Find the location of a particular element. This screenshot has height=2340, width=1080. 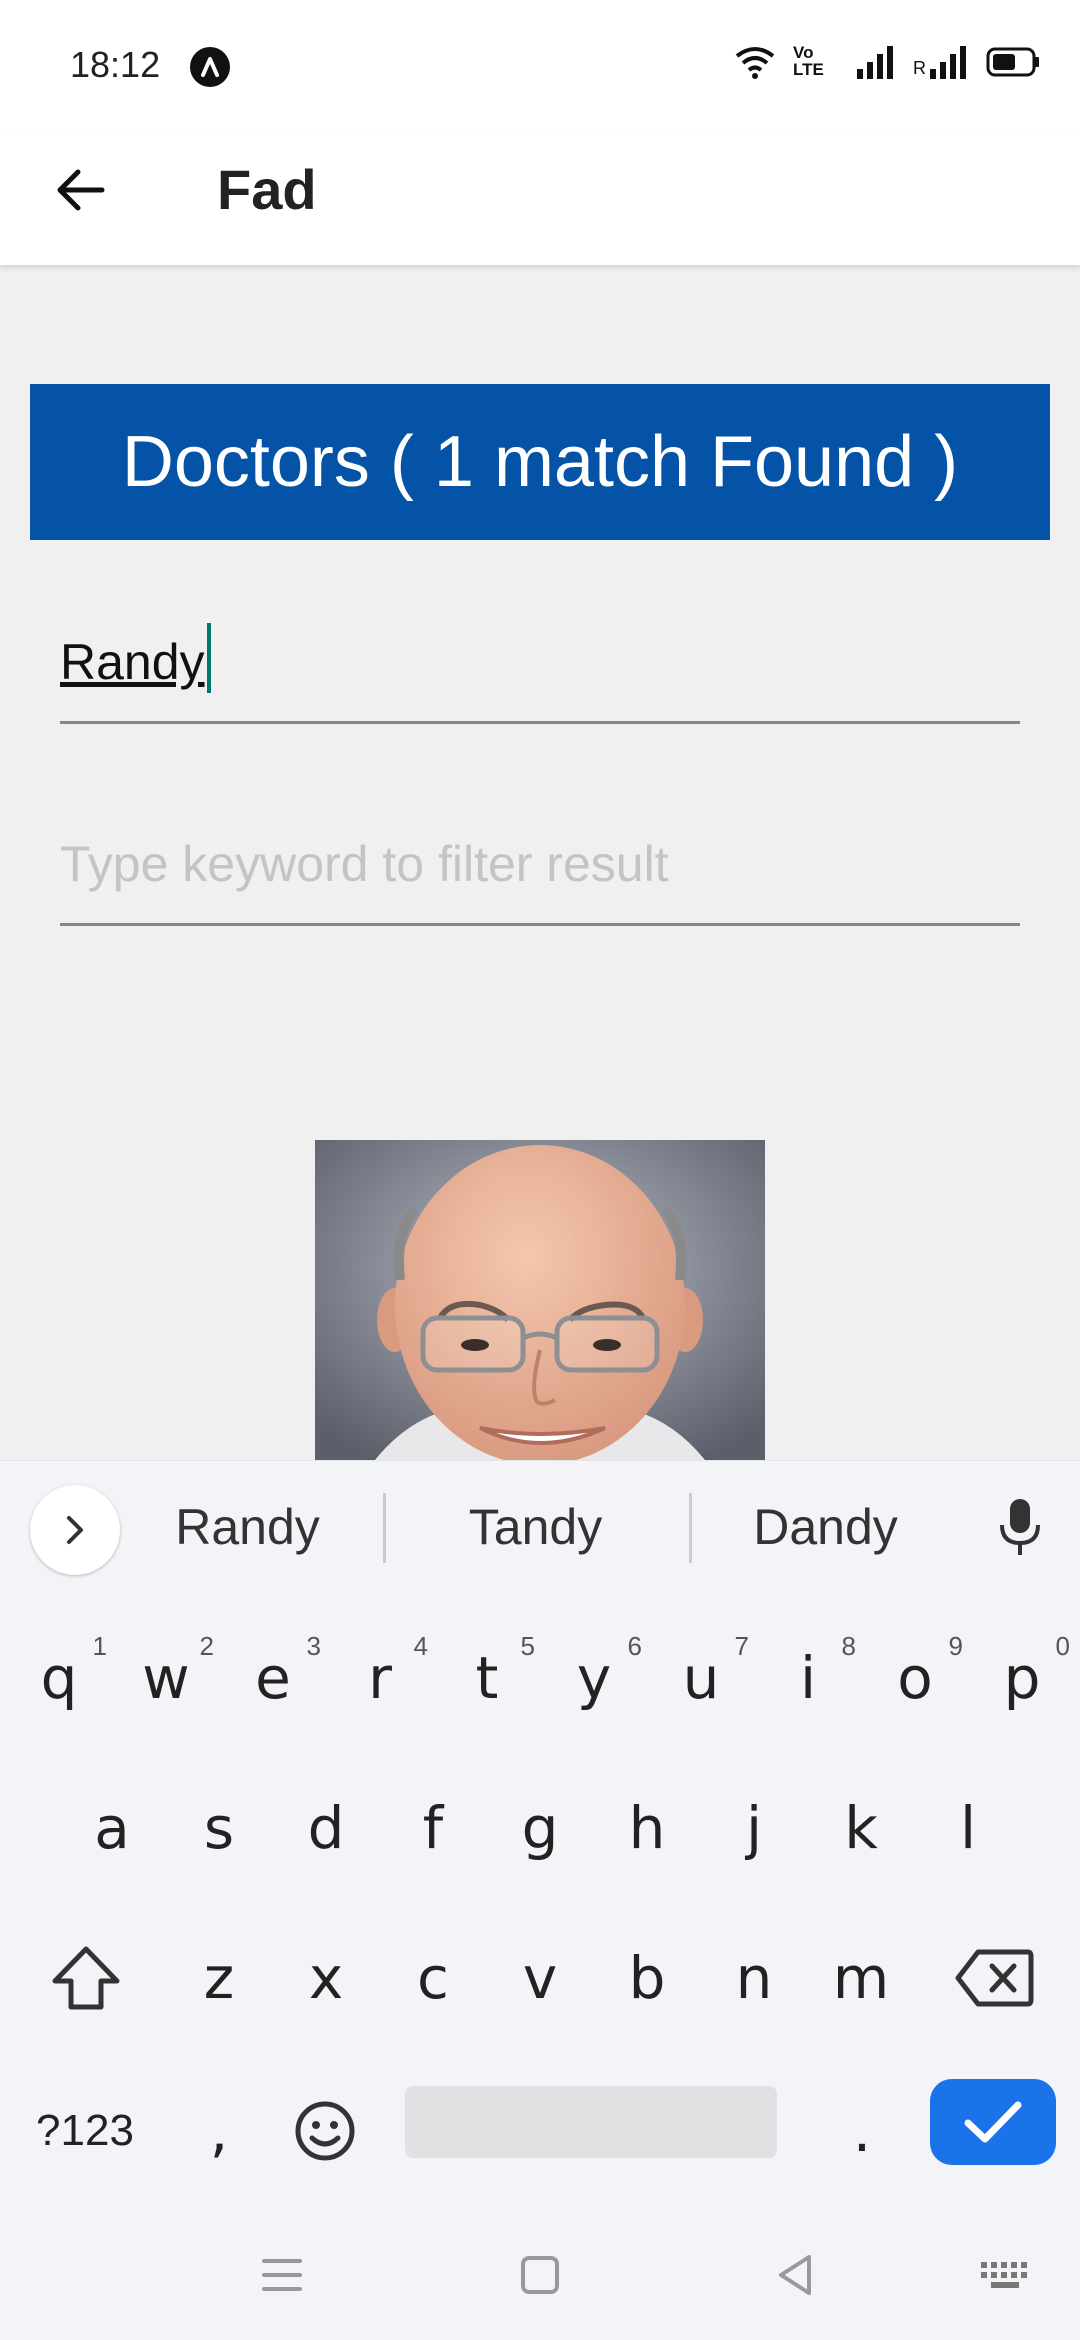

suggestion-2: Tandy is located at coordinates (535, 1527).